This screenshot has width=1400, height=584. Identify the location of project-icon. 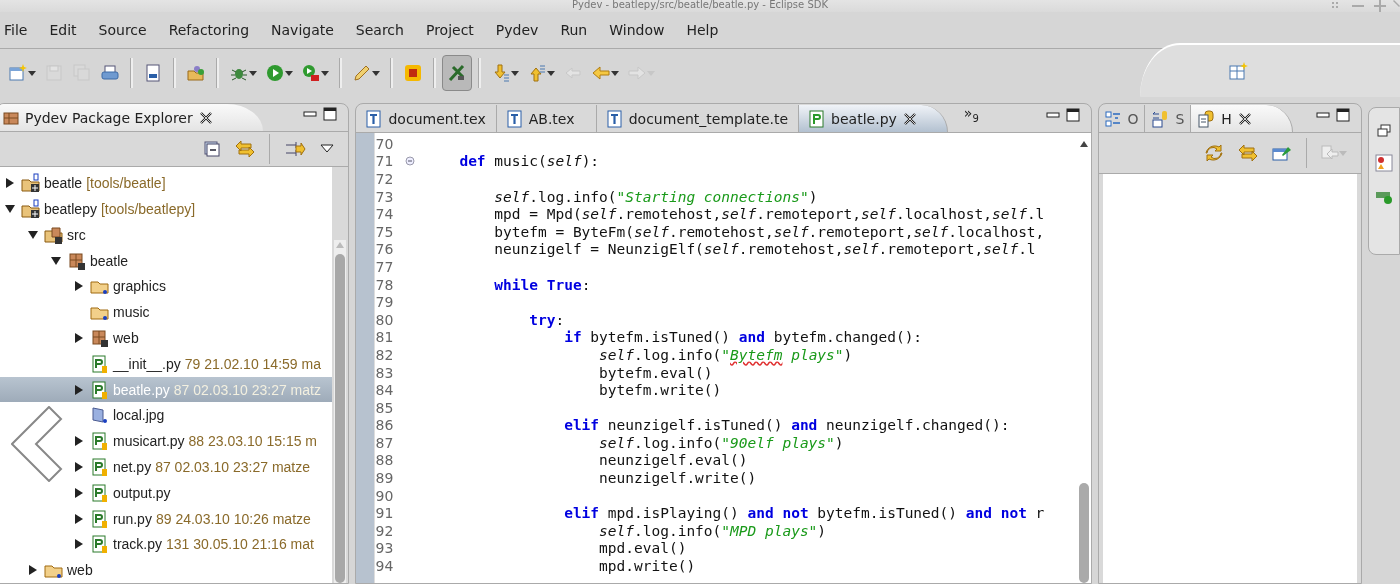
(31, 183).